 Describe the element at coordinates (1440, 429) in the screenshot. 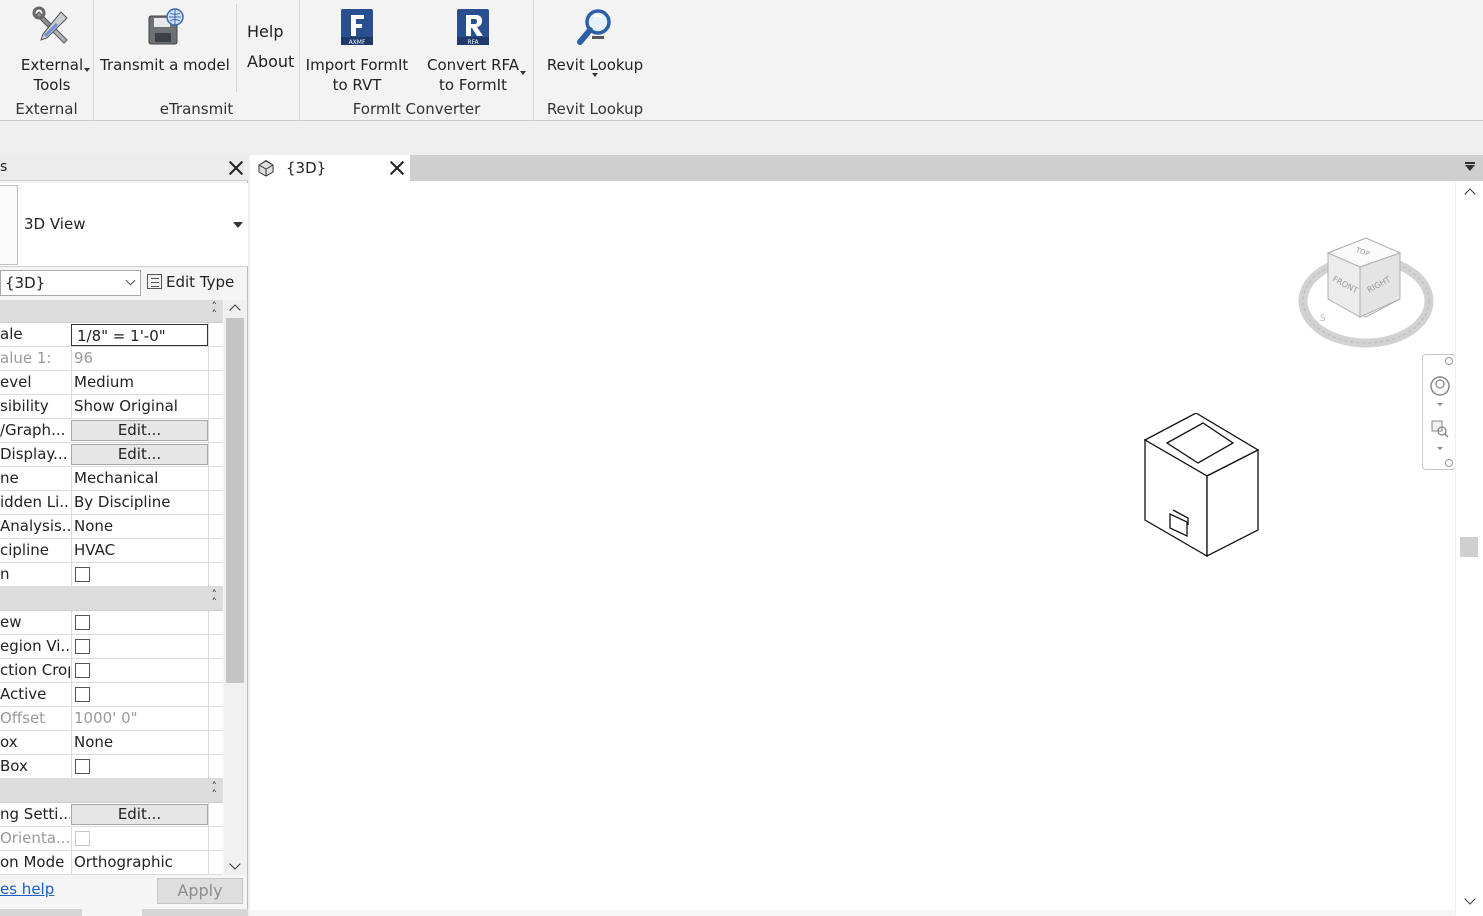

I see `zoom-icon` at that location.